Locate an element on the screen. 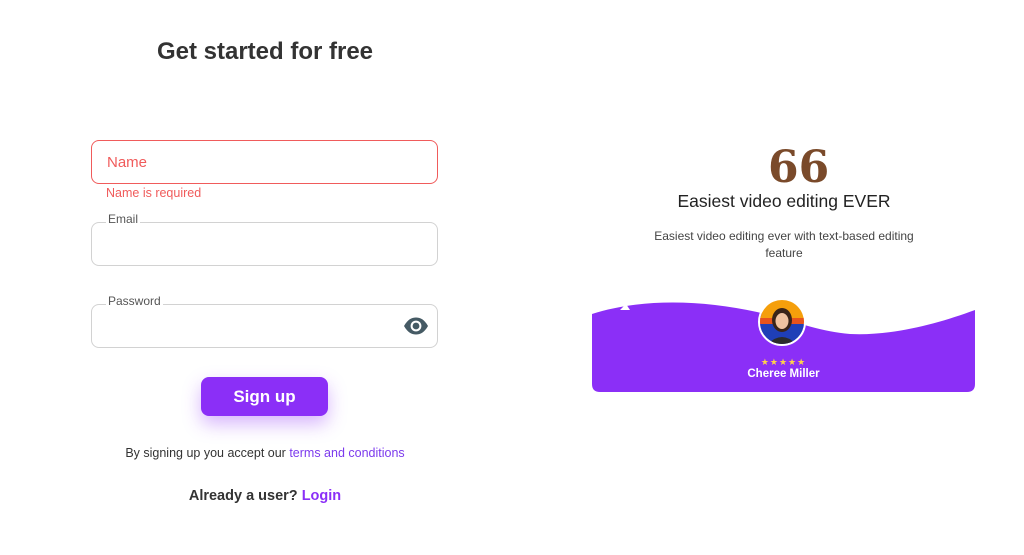 This screenshot has width=1024, height=555. password-label: Password is located at coordinates (134, 301).